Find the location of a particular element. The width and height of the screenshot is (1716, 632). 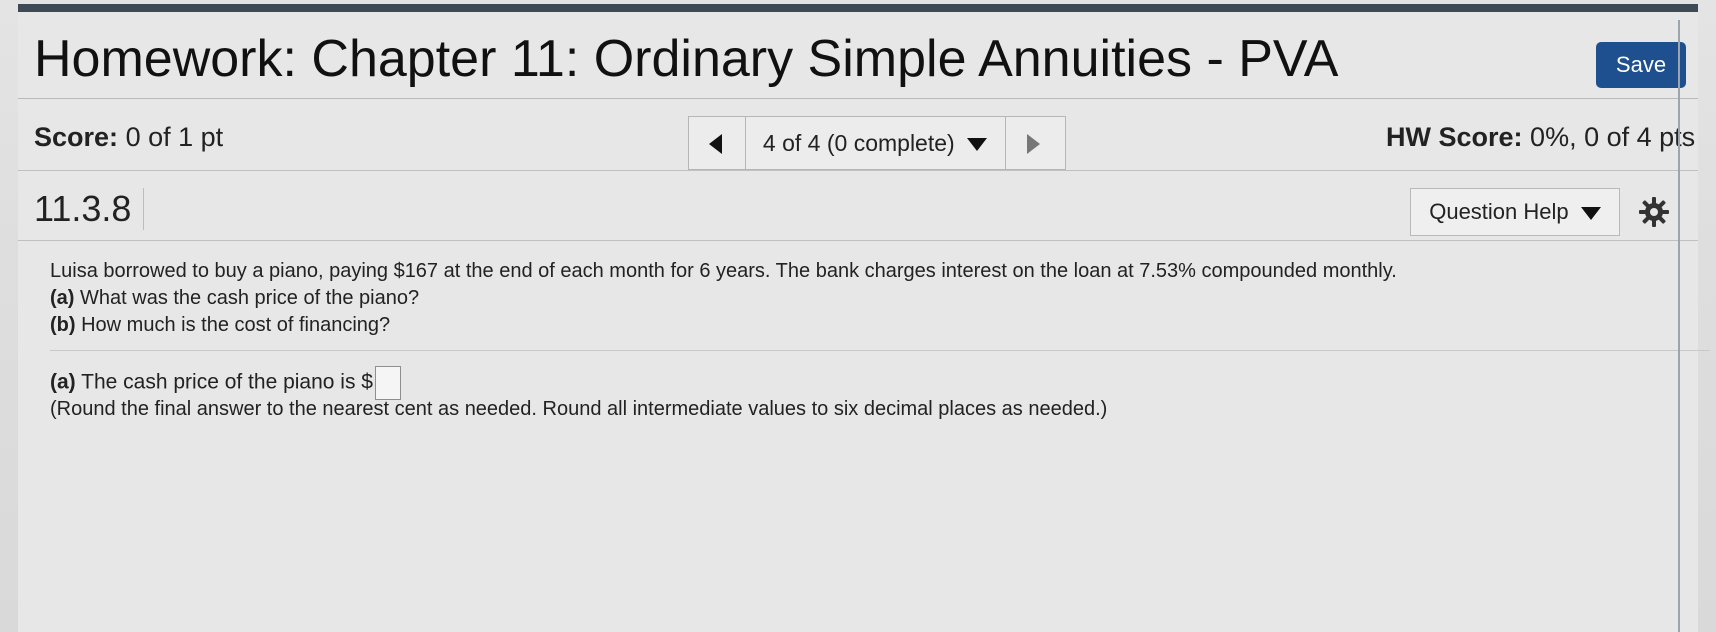

problem-part-b: (b) How much is the cost of financing? is located at coordinates (220, 325).